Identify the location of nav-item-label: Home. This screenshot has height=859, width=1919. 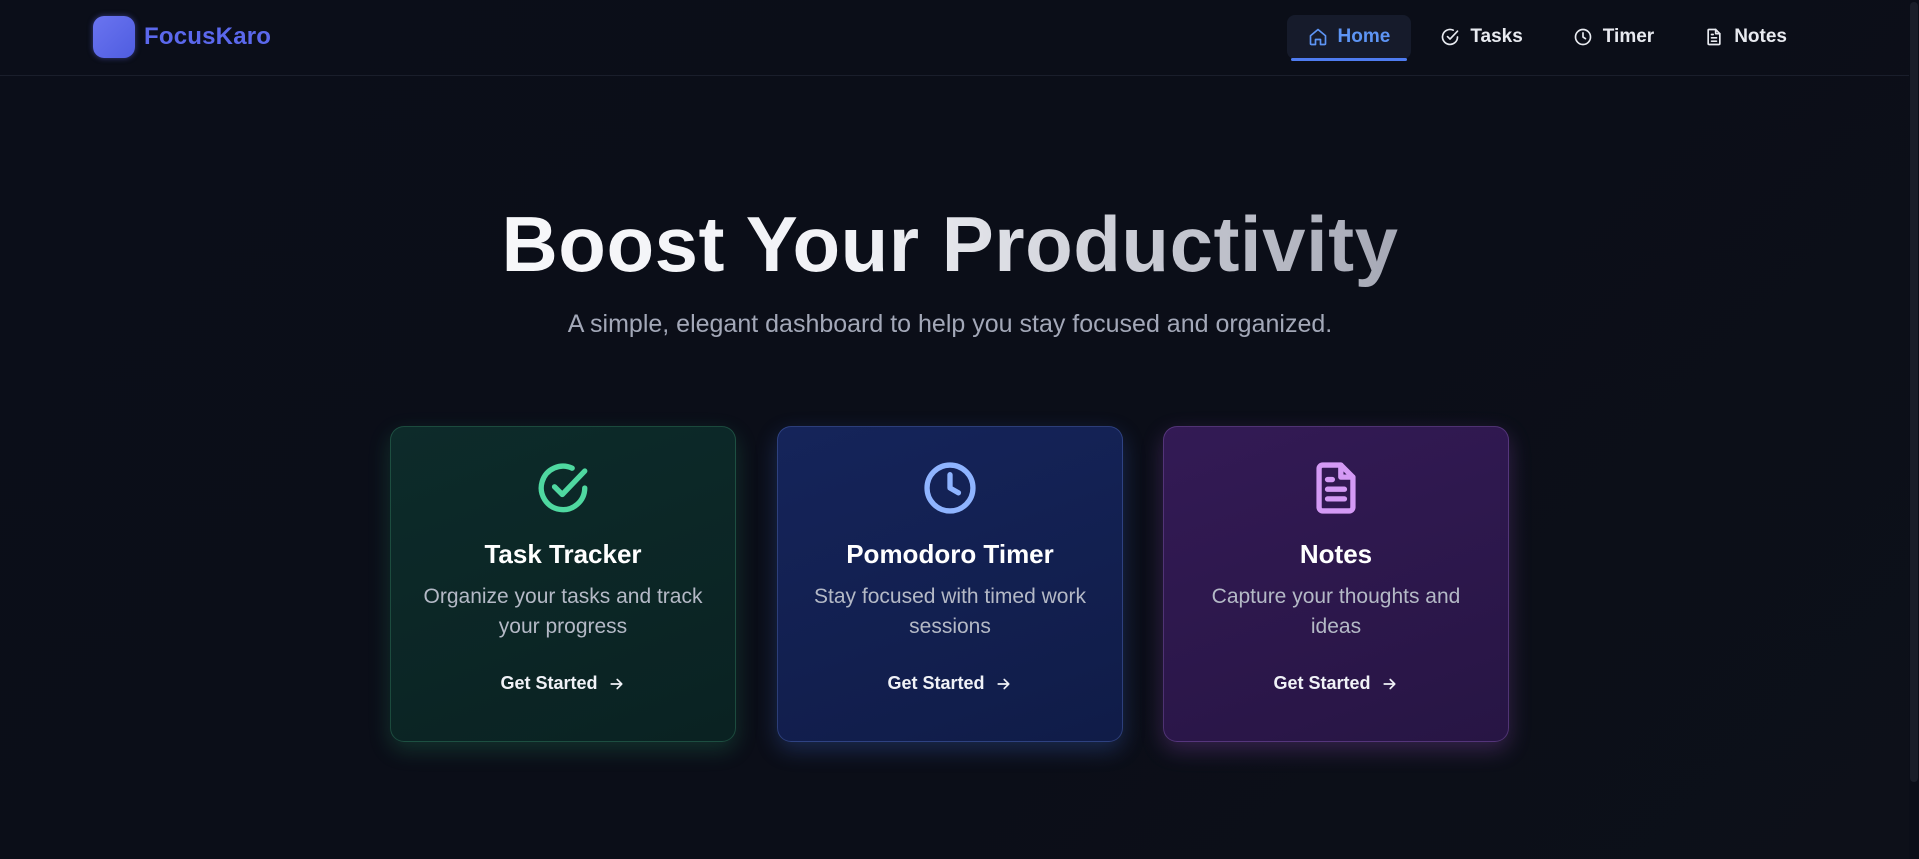
(1364, 36).